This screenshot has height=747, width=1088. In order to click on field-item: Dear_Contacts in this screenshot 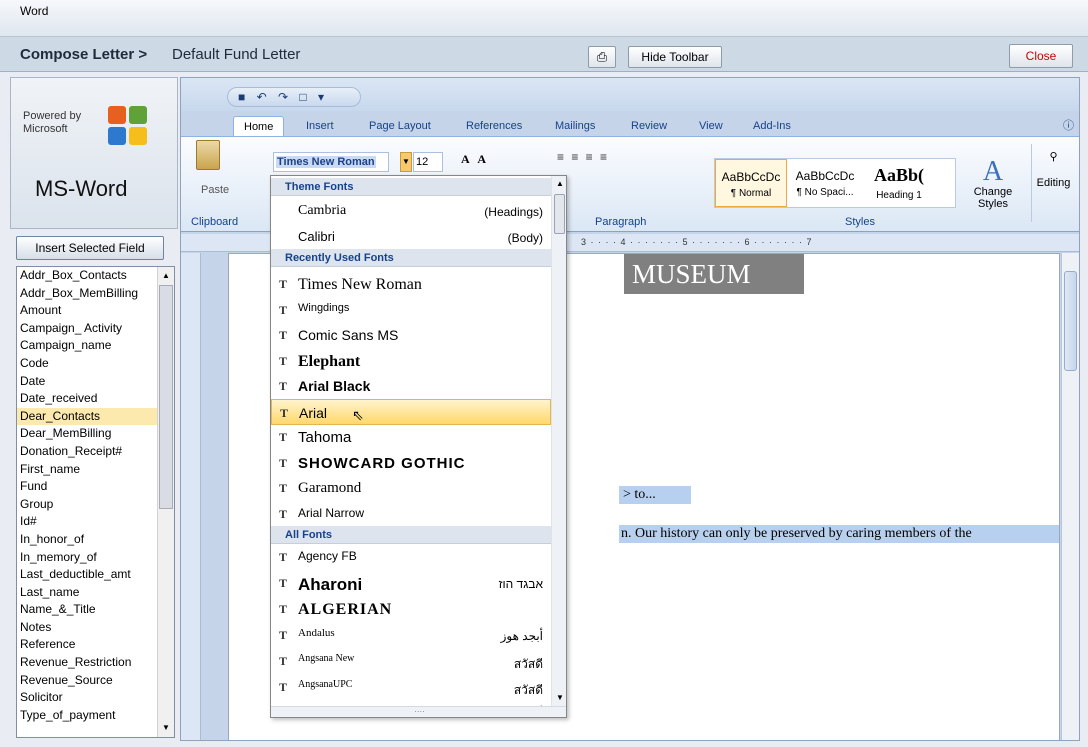, I will do `click(95, 416)`.